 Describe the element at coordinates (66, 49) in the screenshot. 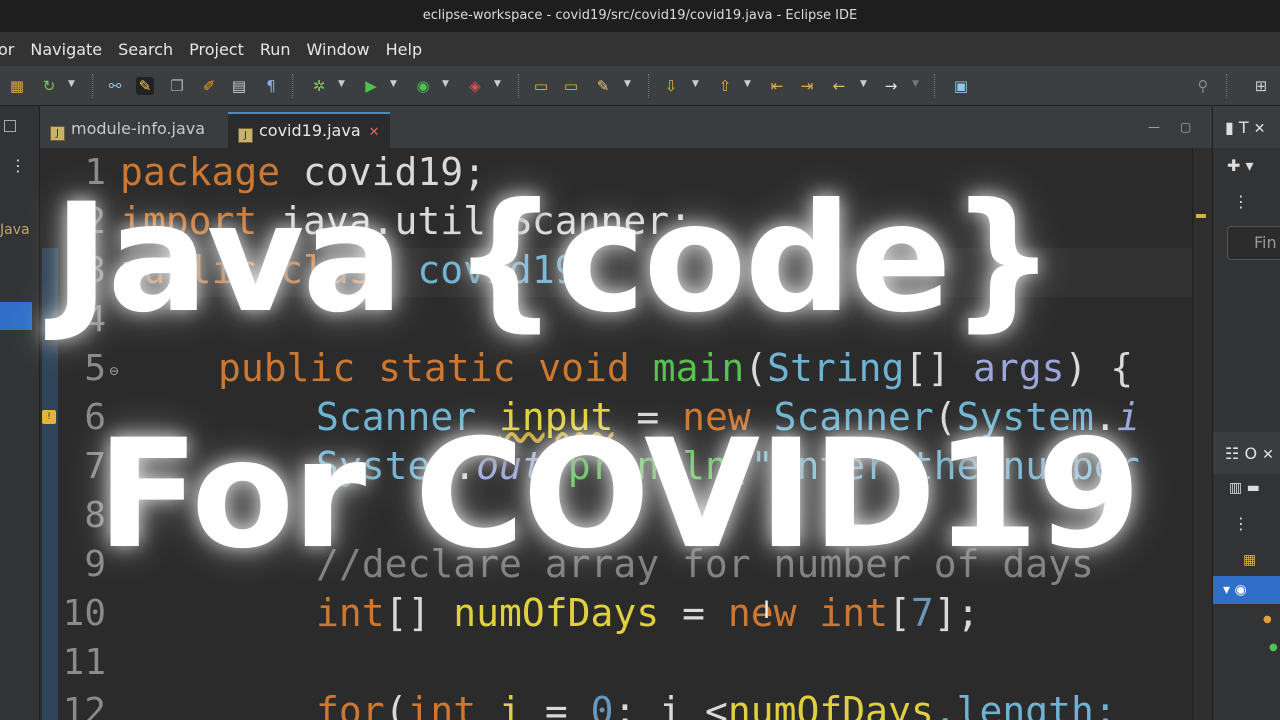

I see `menu-navigate: Navigate` at that location.